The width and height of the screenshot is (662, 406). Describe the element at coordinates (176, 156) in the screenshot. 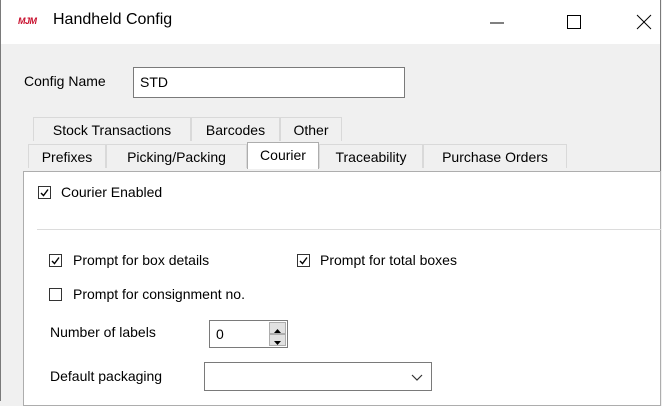

I see `tab-picking-packing: Picking/Packing` at that location.